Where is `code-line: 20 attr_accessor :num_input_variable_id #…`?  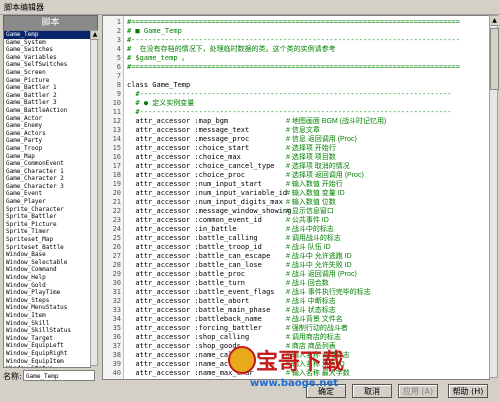 code-line: 20 attr_accessor :num_input_variable_id #… is located at coordinates (296, 193).